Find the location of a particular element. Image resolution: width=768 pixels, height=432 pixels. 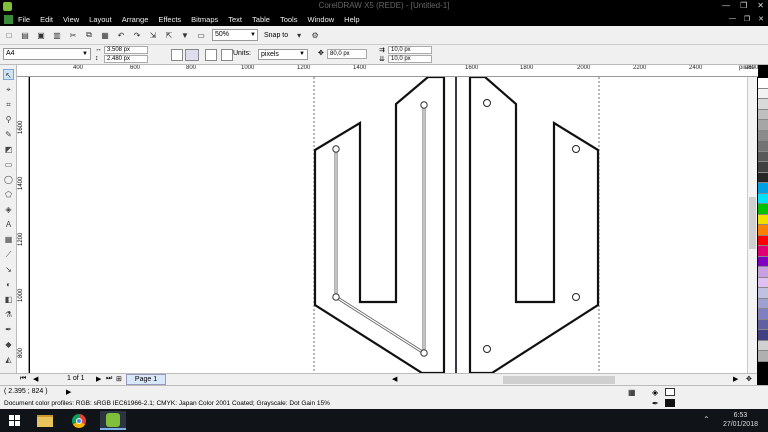

interactive-fill-tool-icon: ◭ is located at coordinates (8, 359).